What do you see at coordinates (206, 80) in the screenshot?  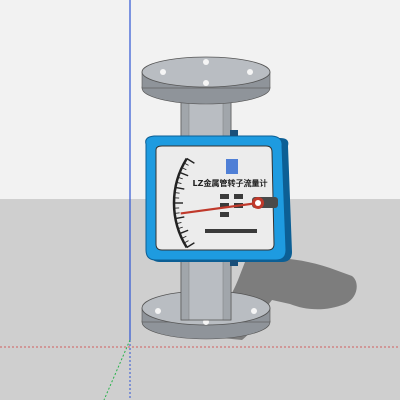 I see `top-flange` at bounding box center [206, 80].